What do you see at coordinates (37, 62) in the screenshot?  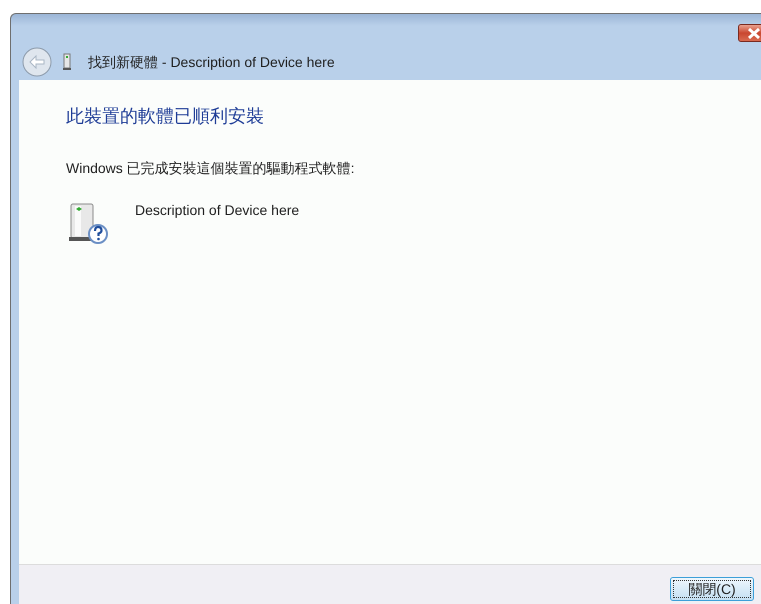 I see `back-button` at bounding box center [37, 62].